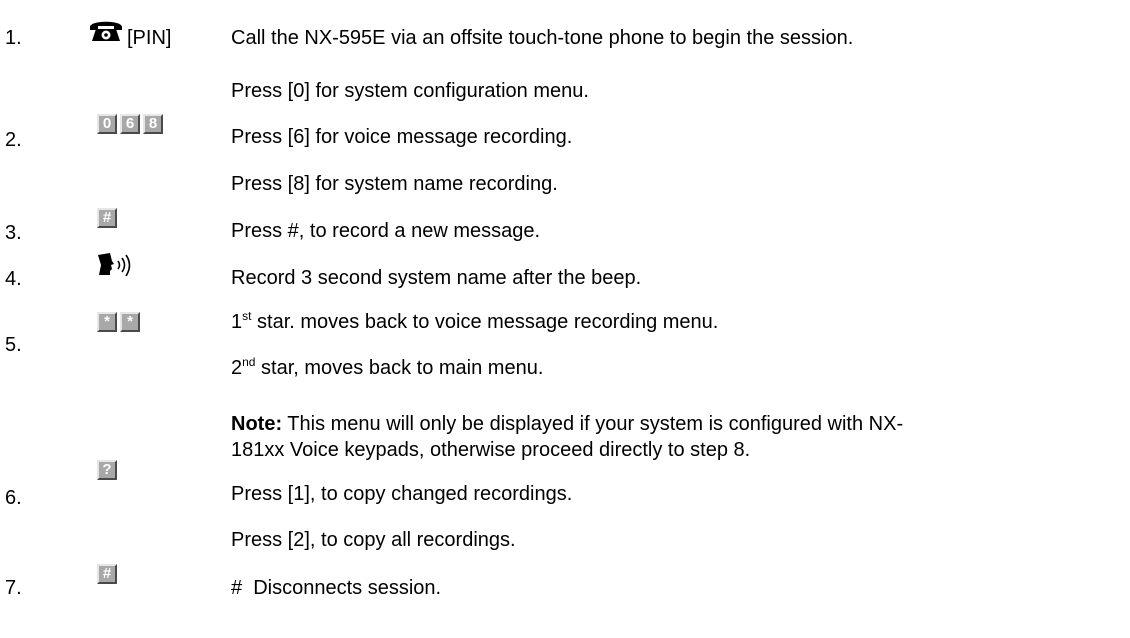 The height and width of the screenshot is (638, 1130). Describe the element at coordinates (336, 588) in the screenshot. I see `step-text: # Disconnects session.` at that location.